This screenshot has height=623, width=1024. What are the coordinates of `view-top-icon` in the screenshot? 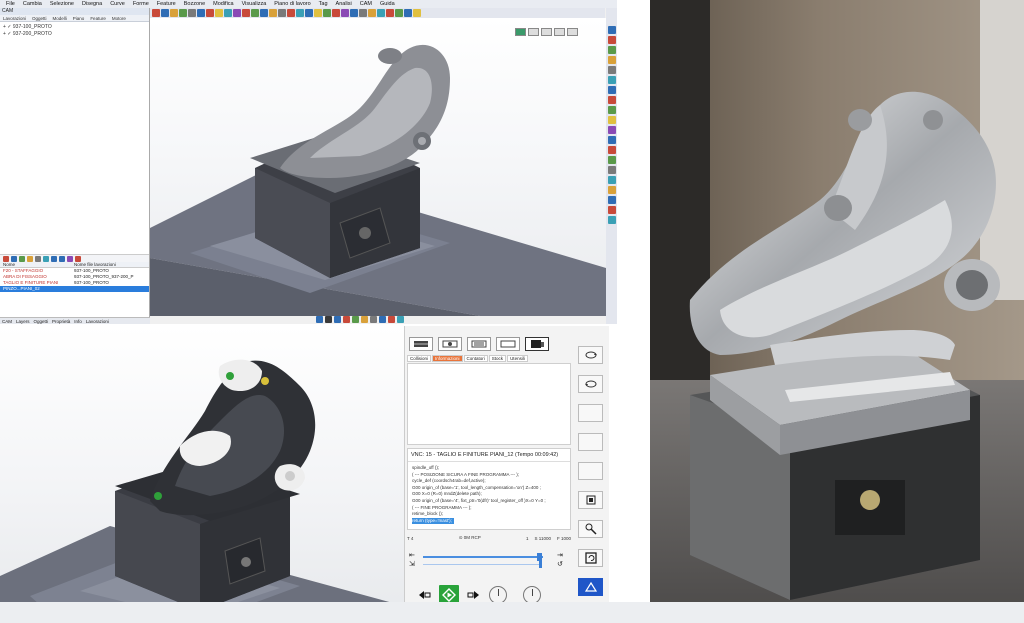 It's located at (546, 32).